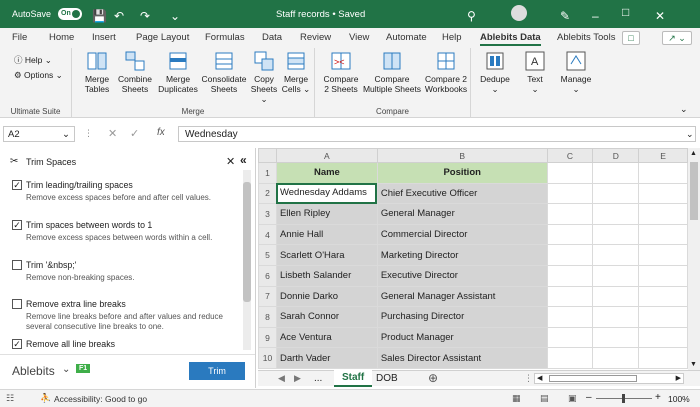  Describe the element at coordinates (134, 133) in the screenshot. I see `enter-icon: ✓` at that location.